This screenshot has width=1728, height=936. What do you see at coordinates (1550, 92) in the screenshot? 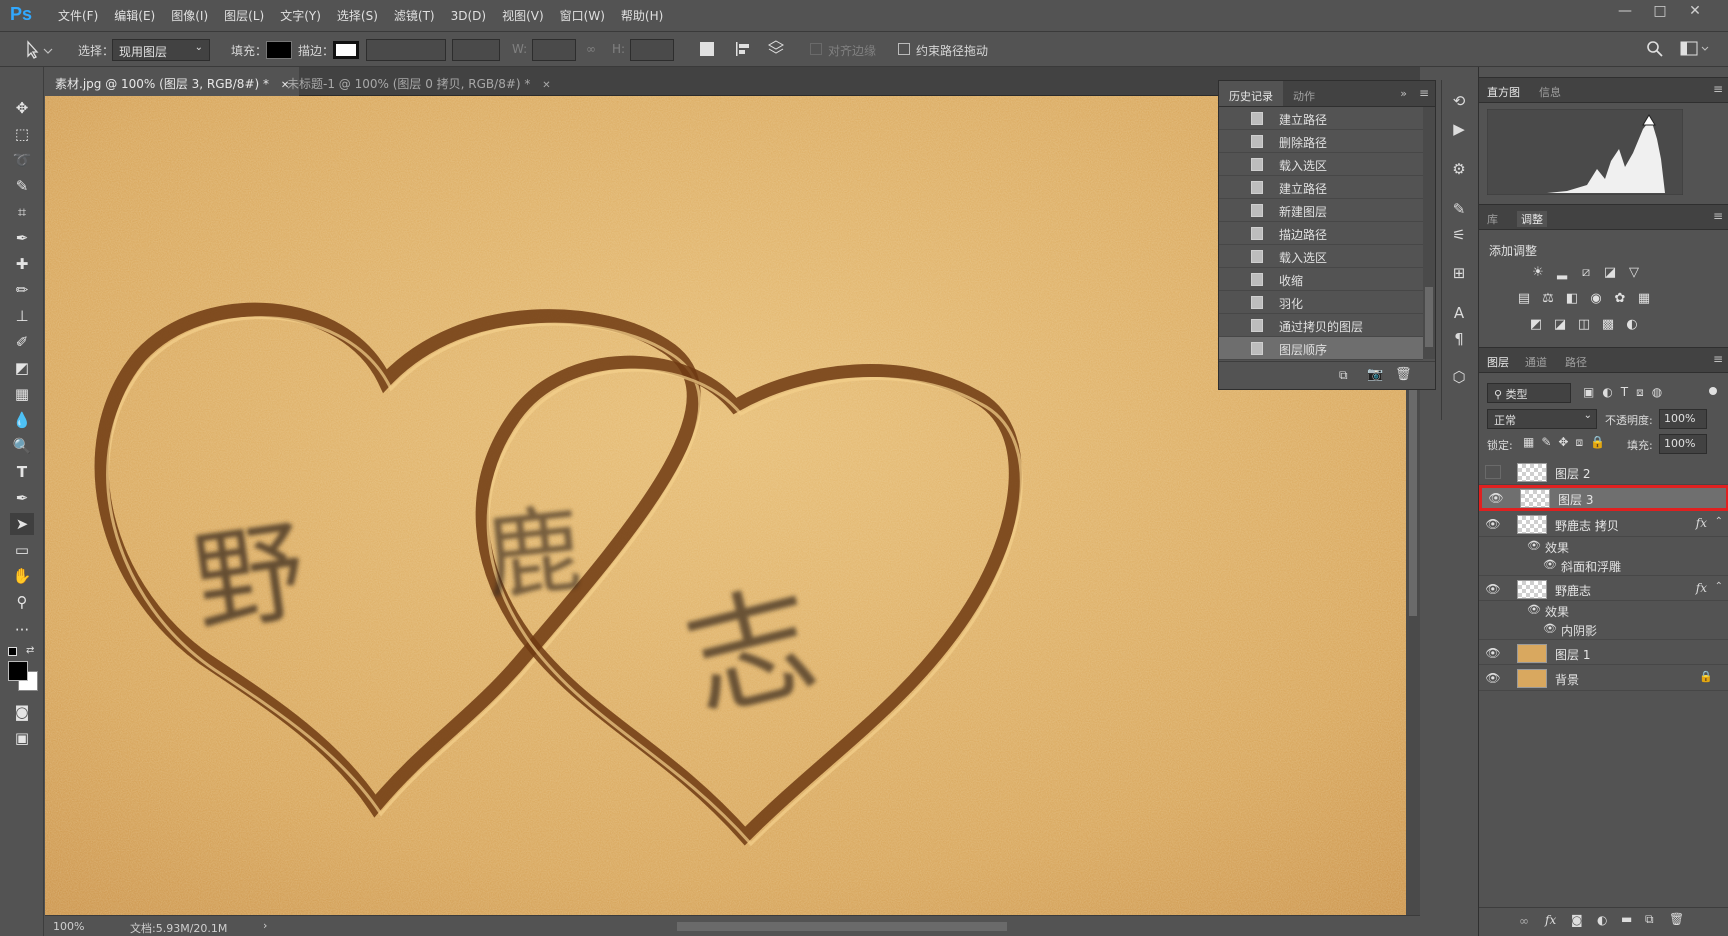
I see `tab-info: 信息` at bounding box center [1550, 92].